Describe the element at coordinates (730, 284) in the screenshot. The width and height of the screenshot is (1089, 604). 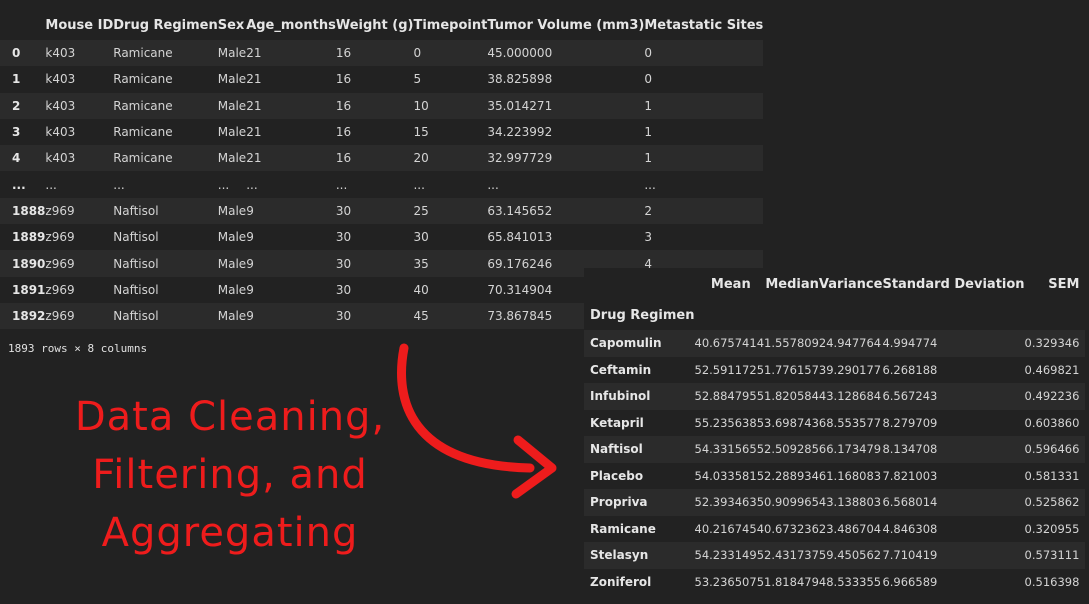
I see `column-header: Mean` at that location.